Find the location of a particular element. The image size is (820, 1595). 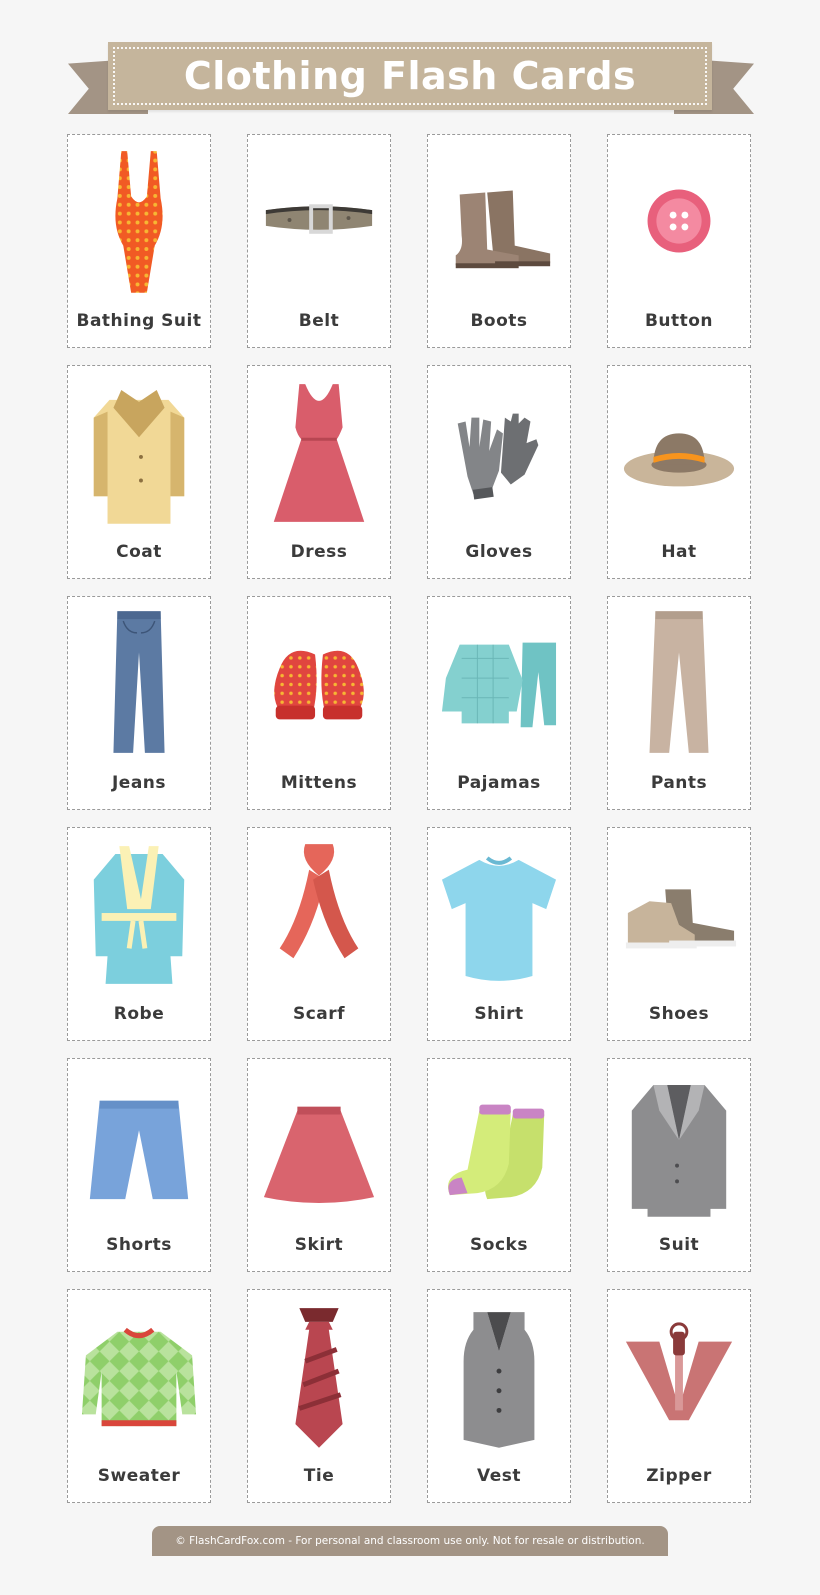

mittens-icon is located at coordinates (319, 683).